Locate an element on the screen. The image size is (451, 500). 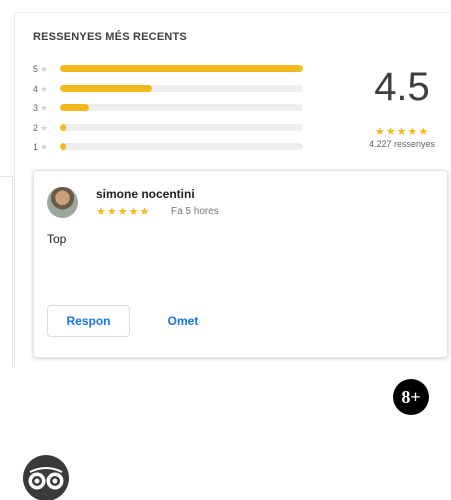
rating-row-2: 2 ★ is located at coordinates (178, 132).